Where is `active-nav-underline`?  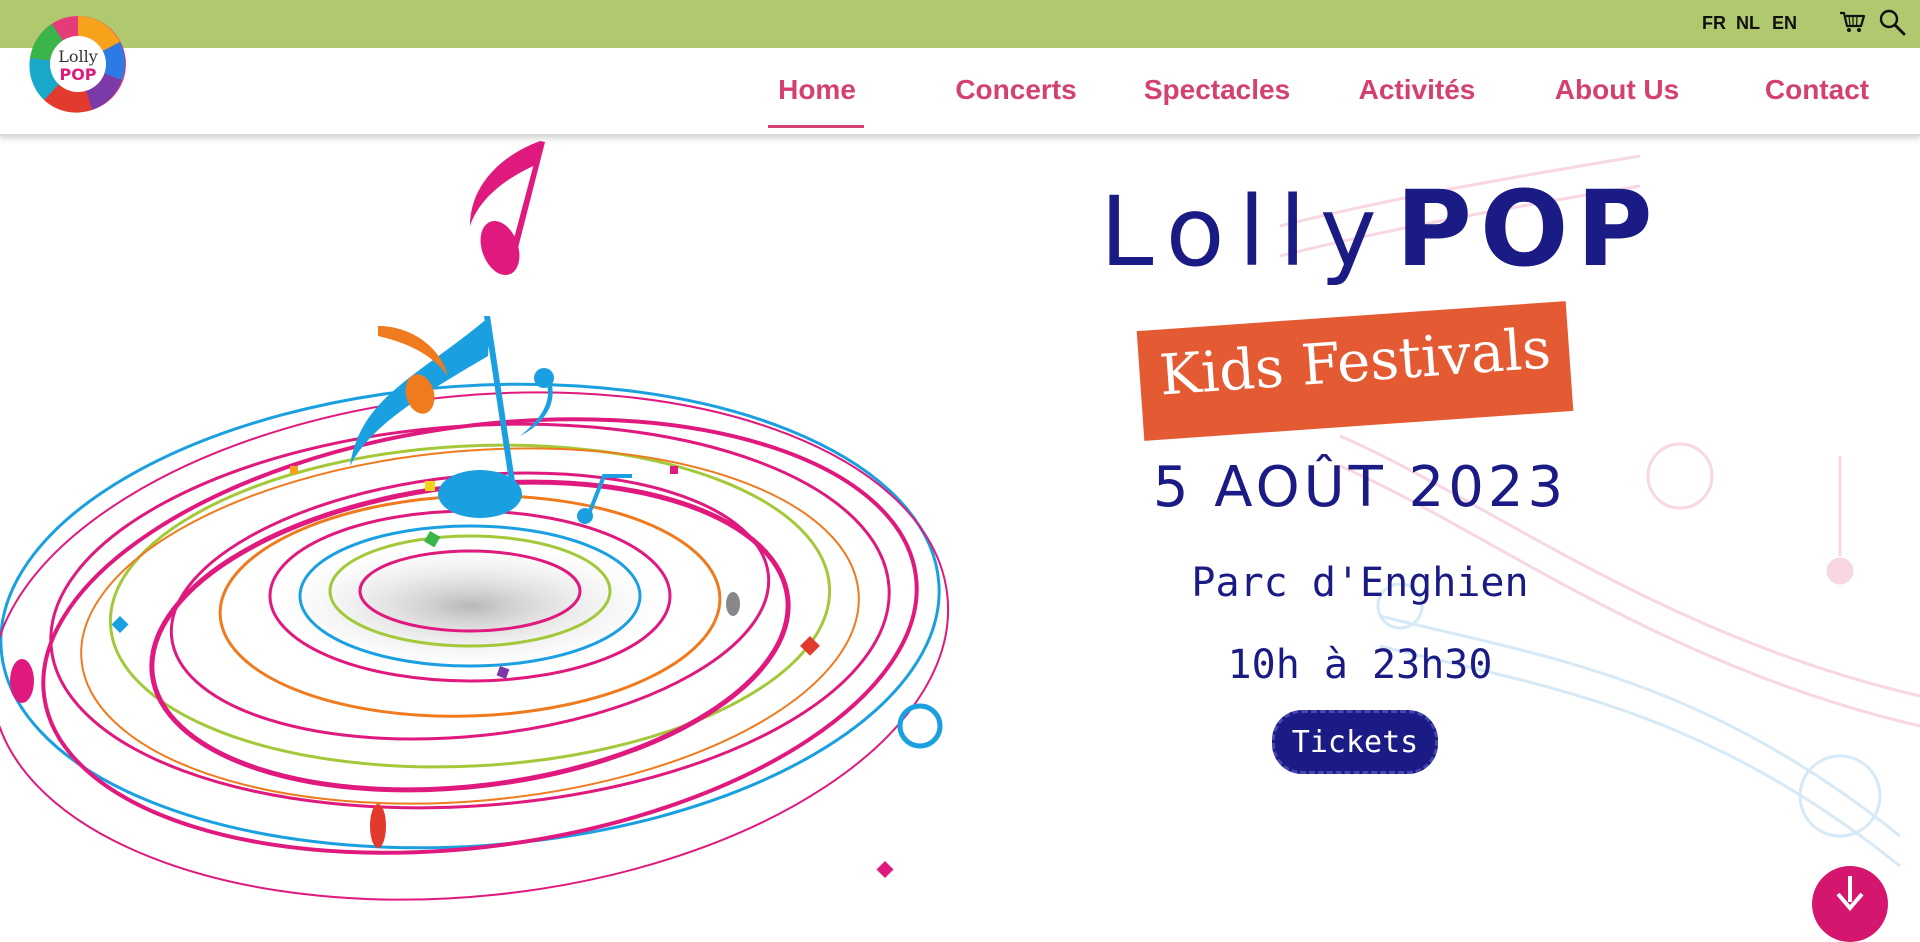
active-nav-underline is located at coordinates (816, 126).